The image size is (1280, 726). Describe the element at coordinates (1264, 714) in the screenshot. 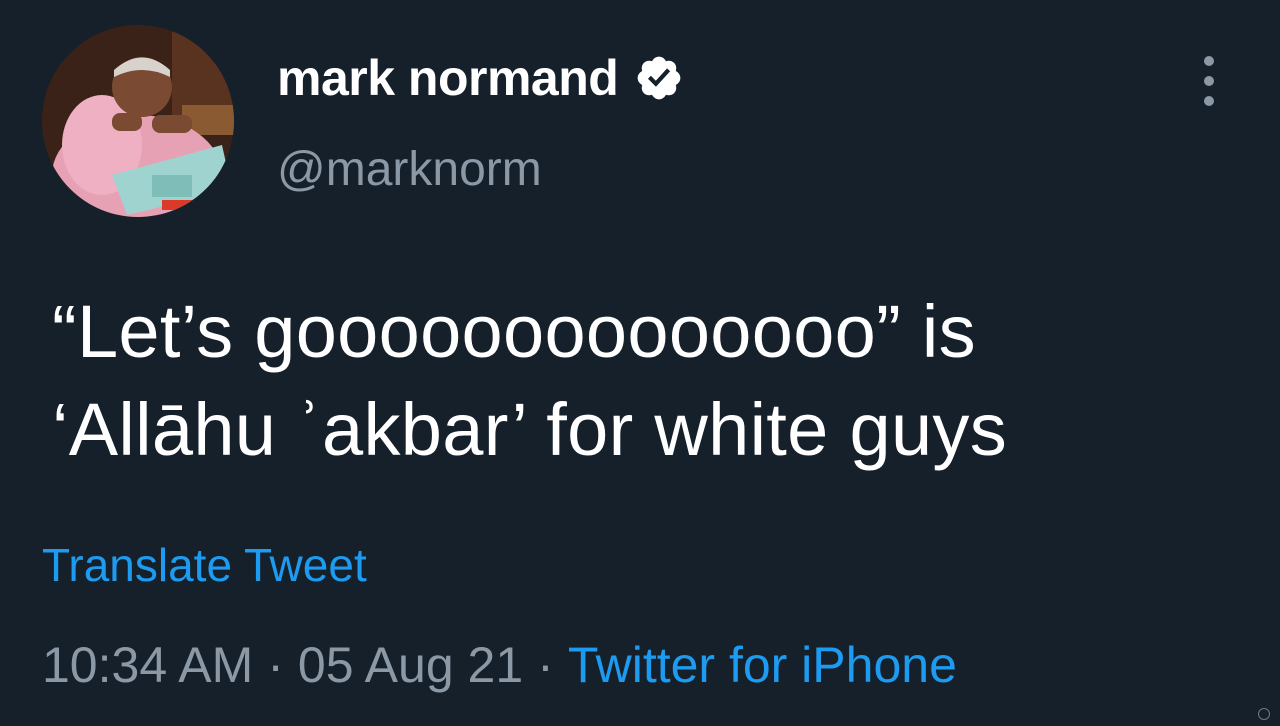

I see `watermark-icon` at that location.